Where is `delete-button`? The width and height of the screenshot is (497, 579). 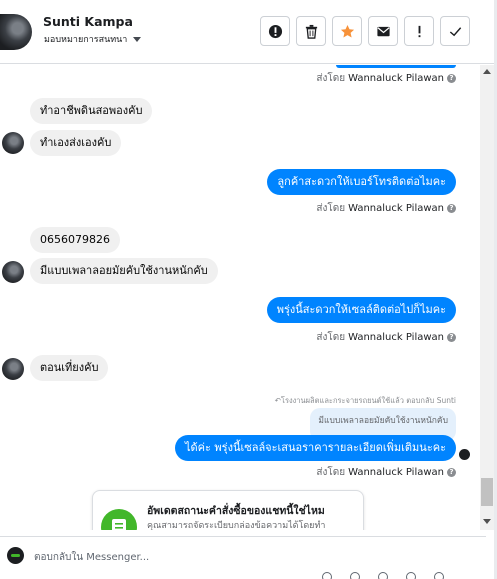
delete-button is located at coordinates (311, 31).